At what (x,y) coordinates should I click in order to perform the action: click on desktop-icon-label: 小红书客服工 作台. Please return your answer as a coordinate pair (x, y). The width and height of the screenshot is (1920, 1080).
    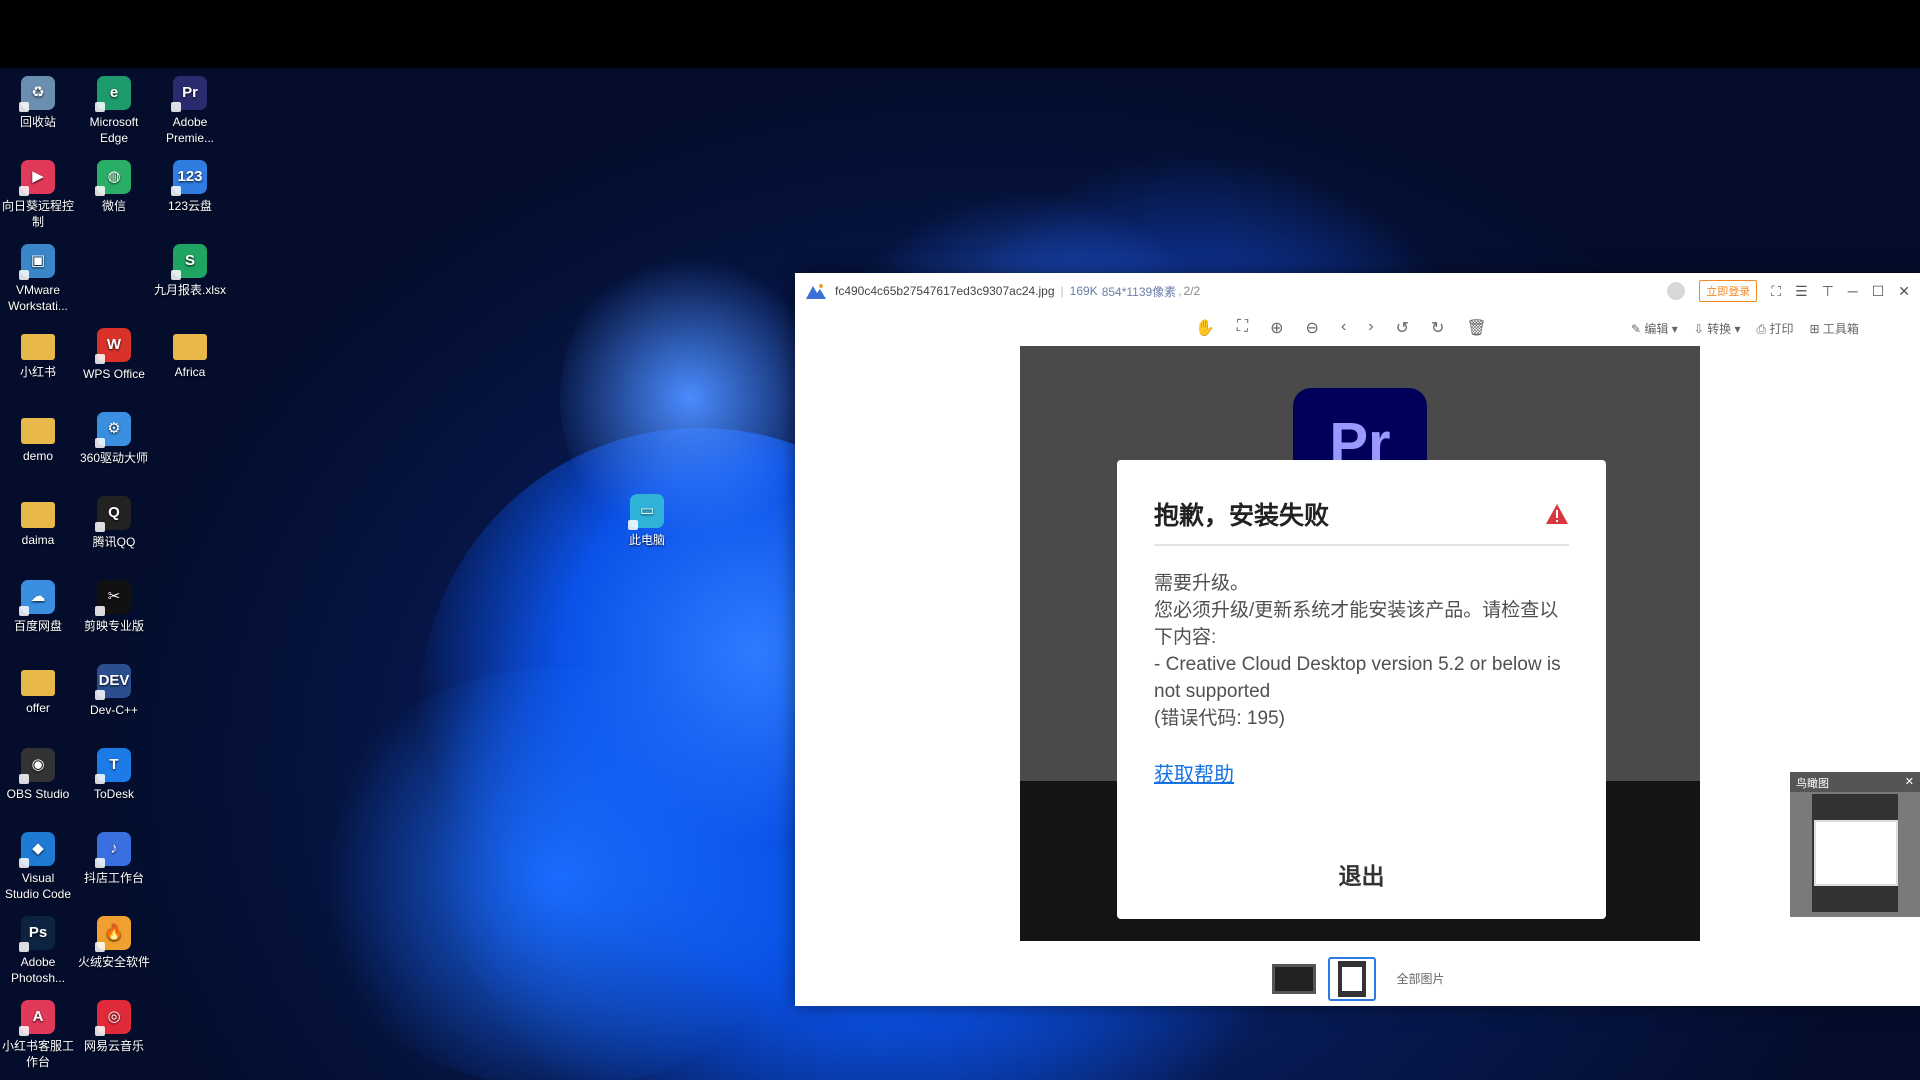
    Looking at the image, I should click on (37, 1054).